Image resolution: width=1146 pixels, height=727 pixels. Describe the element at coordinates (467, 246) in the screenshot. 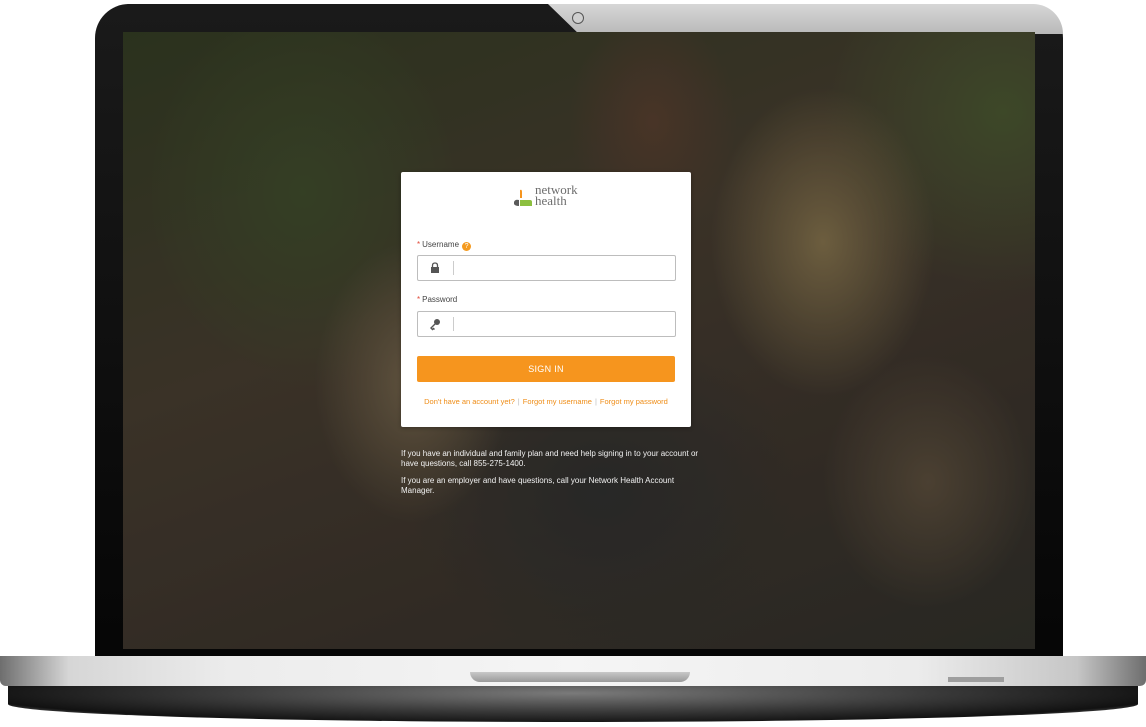

I see `help-icon: ?` at that location.